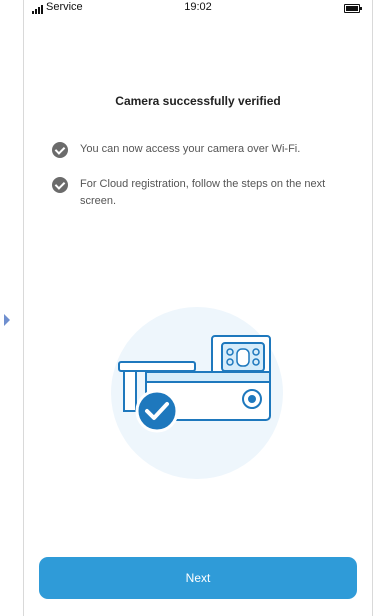 Image resolution: width=377 pixels, height=616 pixels. Describe the element at coordinates (7, 320) in the screenshot. I see `arrow-right-icon` at that location.